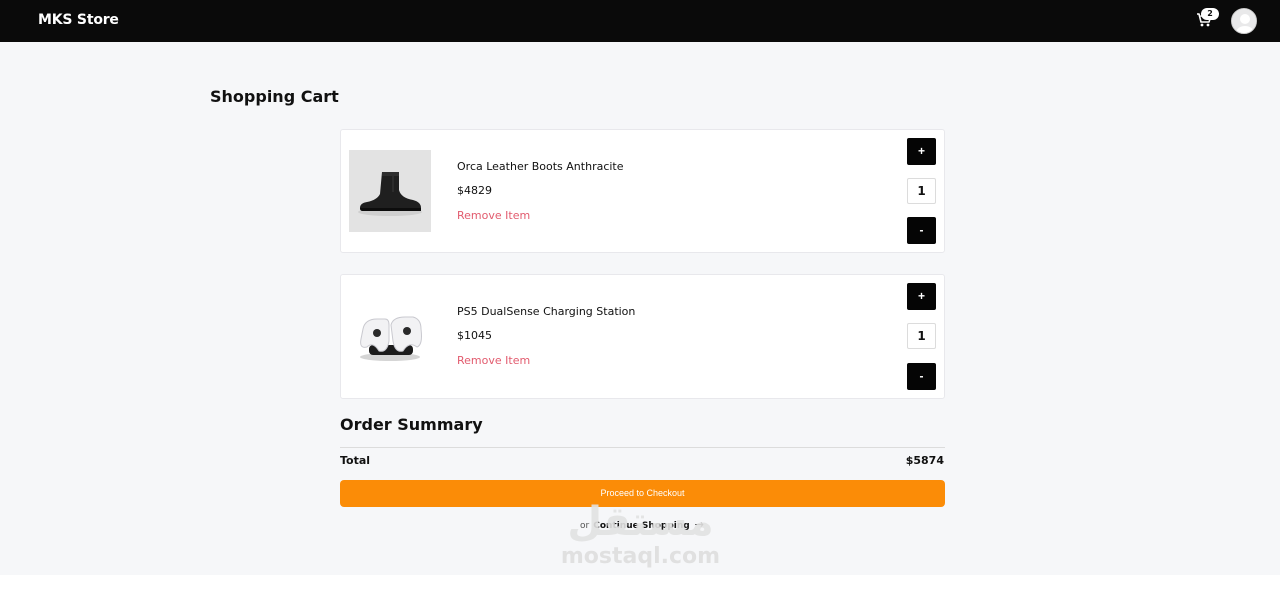 The width and height of the screenshot is (1280, 590). I want to click on brand-logo: MKS Store, so click(78, 20).